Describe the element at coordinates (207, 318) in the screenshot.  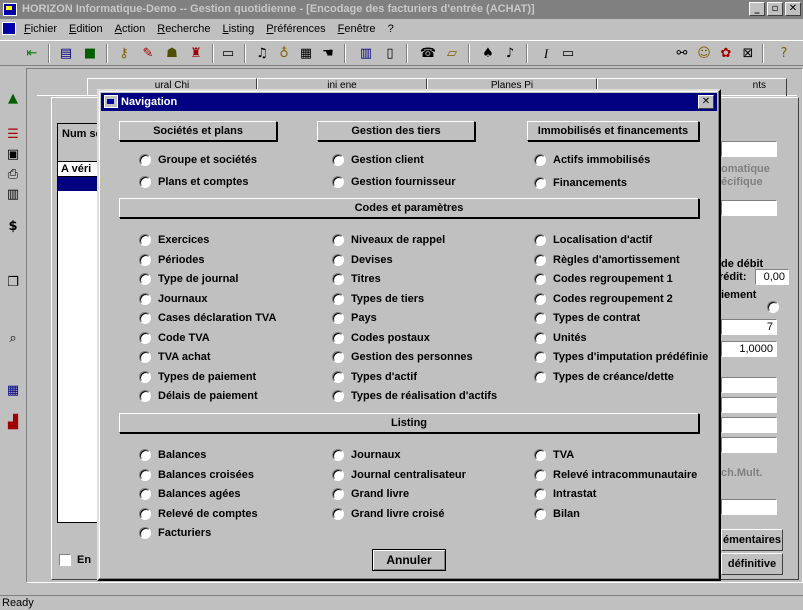
I see `radio-codes-item: Cases déclaration TVA` at that location.